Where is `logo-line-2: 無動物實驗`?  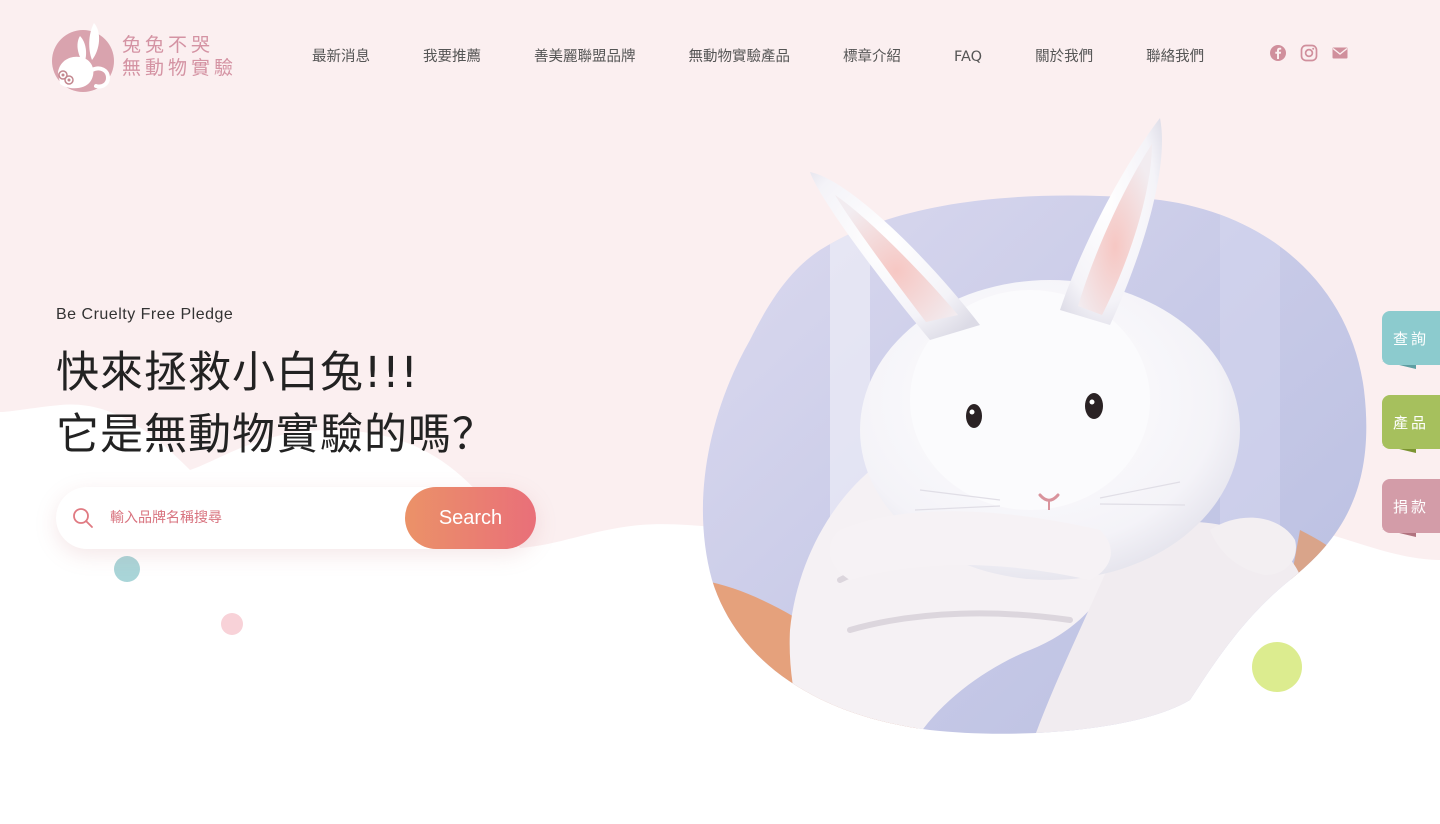
logo-line-2: 無動物實驗 is located at coordinates (180, 68).